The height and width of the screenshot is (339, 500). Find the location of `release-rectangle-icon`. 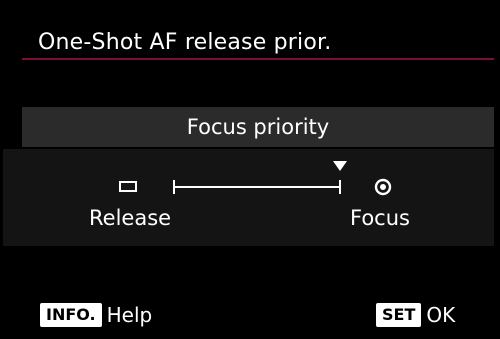

release-rectangle-icon is located at coordinates (128, 186).